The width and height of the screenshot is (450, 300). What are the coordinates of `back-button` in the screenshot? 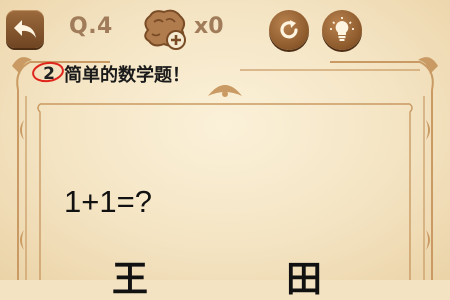 It's located at (25, 29).